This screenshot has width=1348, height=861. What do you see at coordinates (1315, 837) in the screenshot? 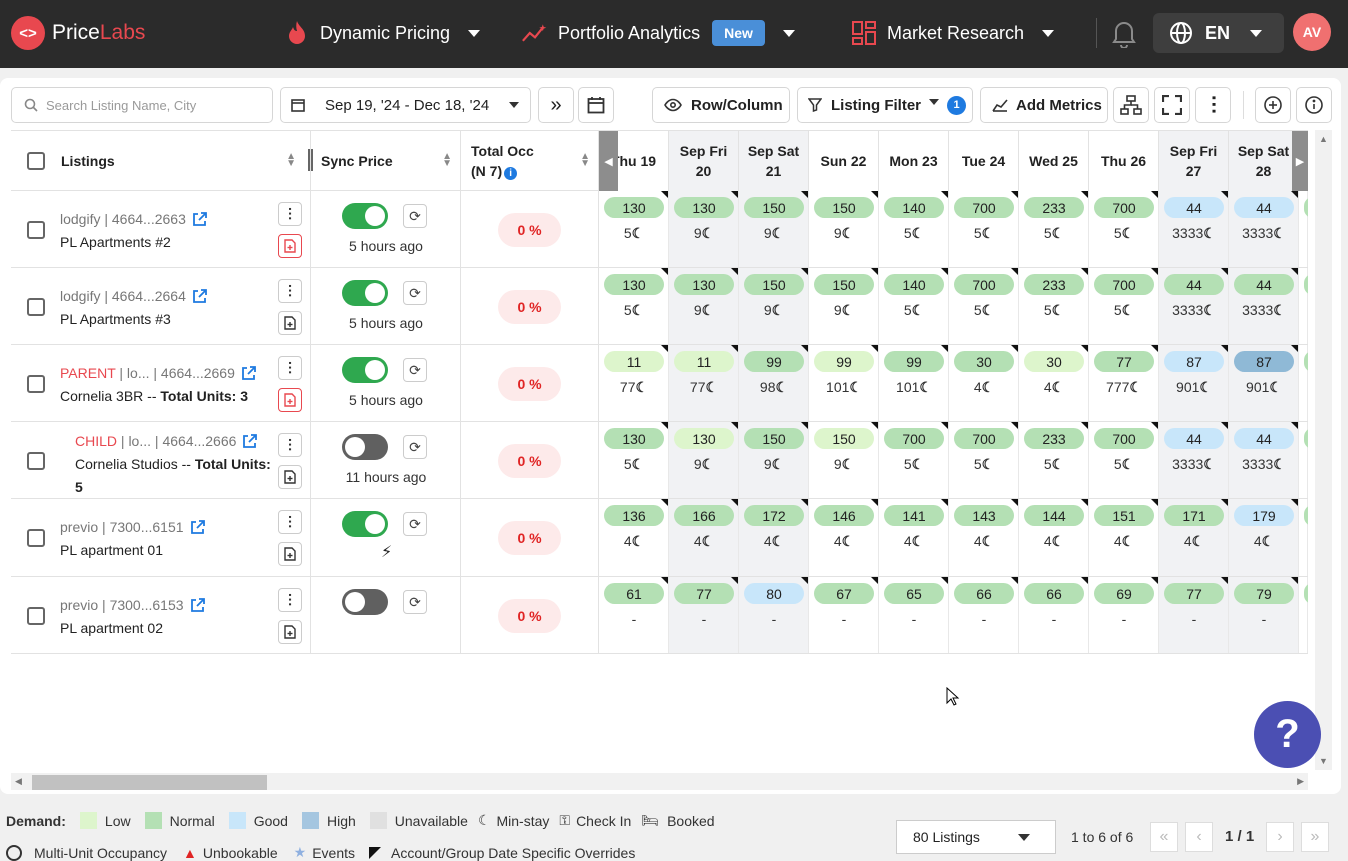
I see `last-page-button: »` at bounding box center [1315, 837].